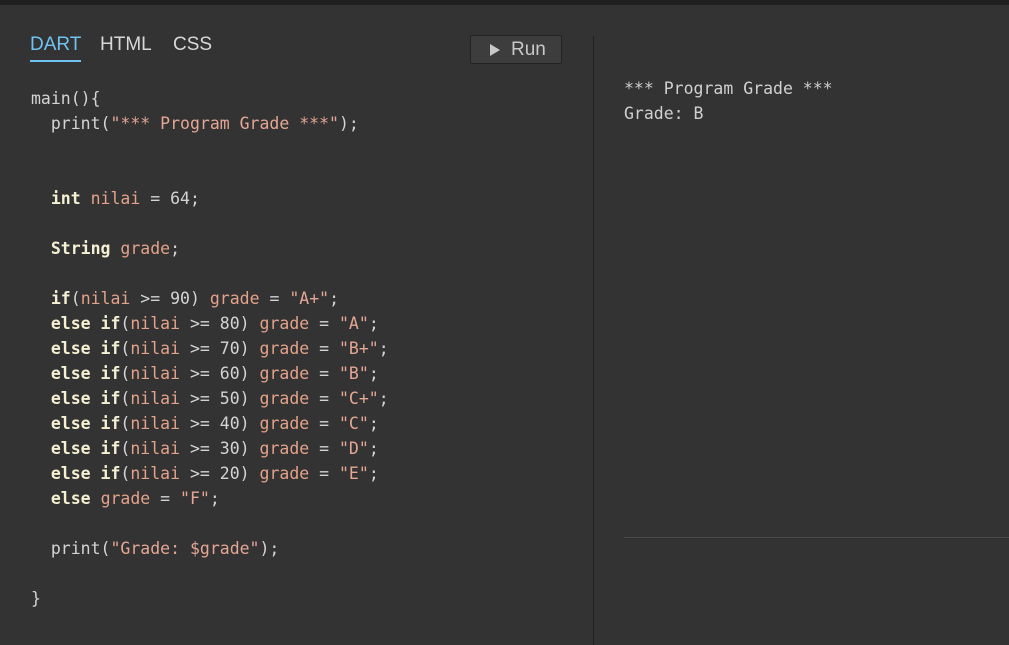 The height and width of the screenshot is (645, 1009). What do you see at coordinates (71, 548) in the screenshot?
I see `code-text: print(` at bounding box center [71, 548].